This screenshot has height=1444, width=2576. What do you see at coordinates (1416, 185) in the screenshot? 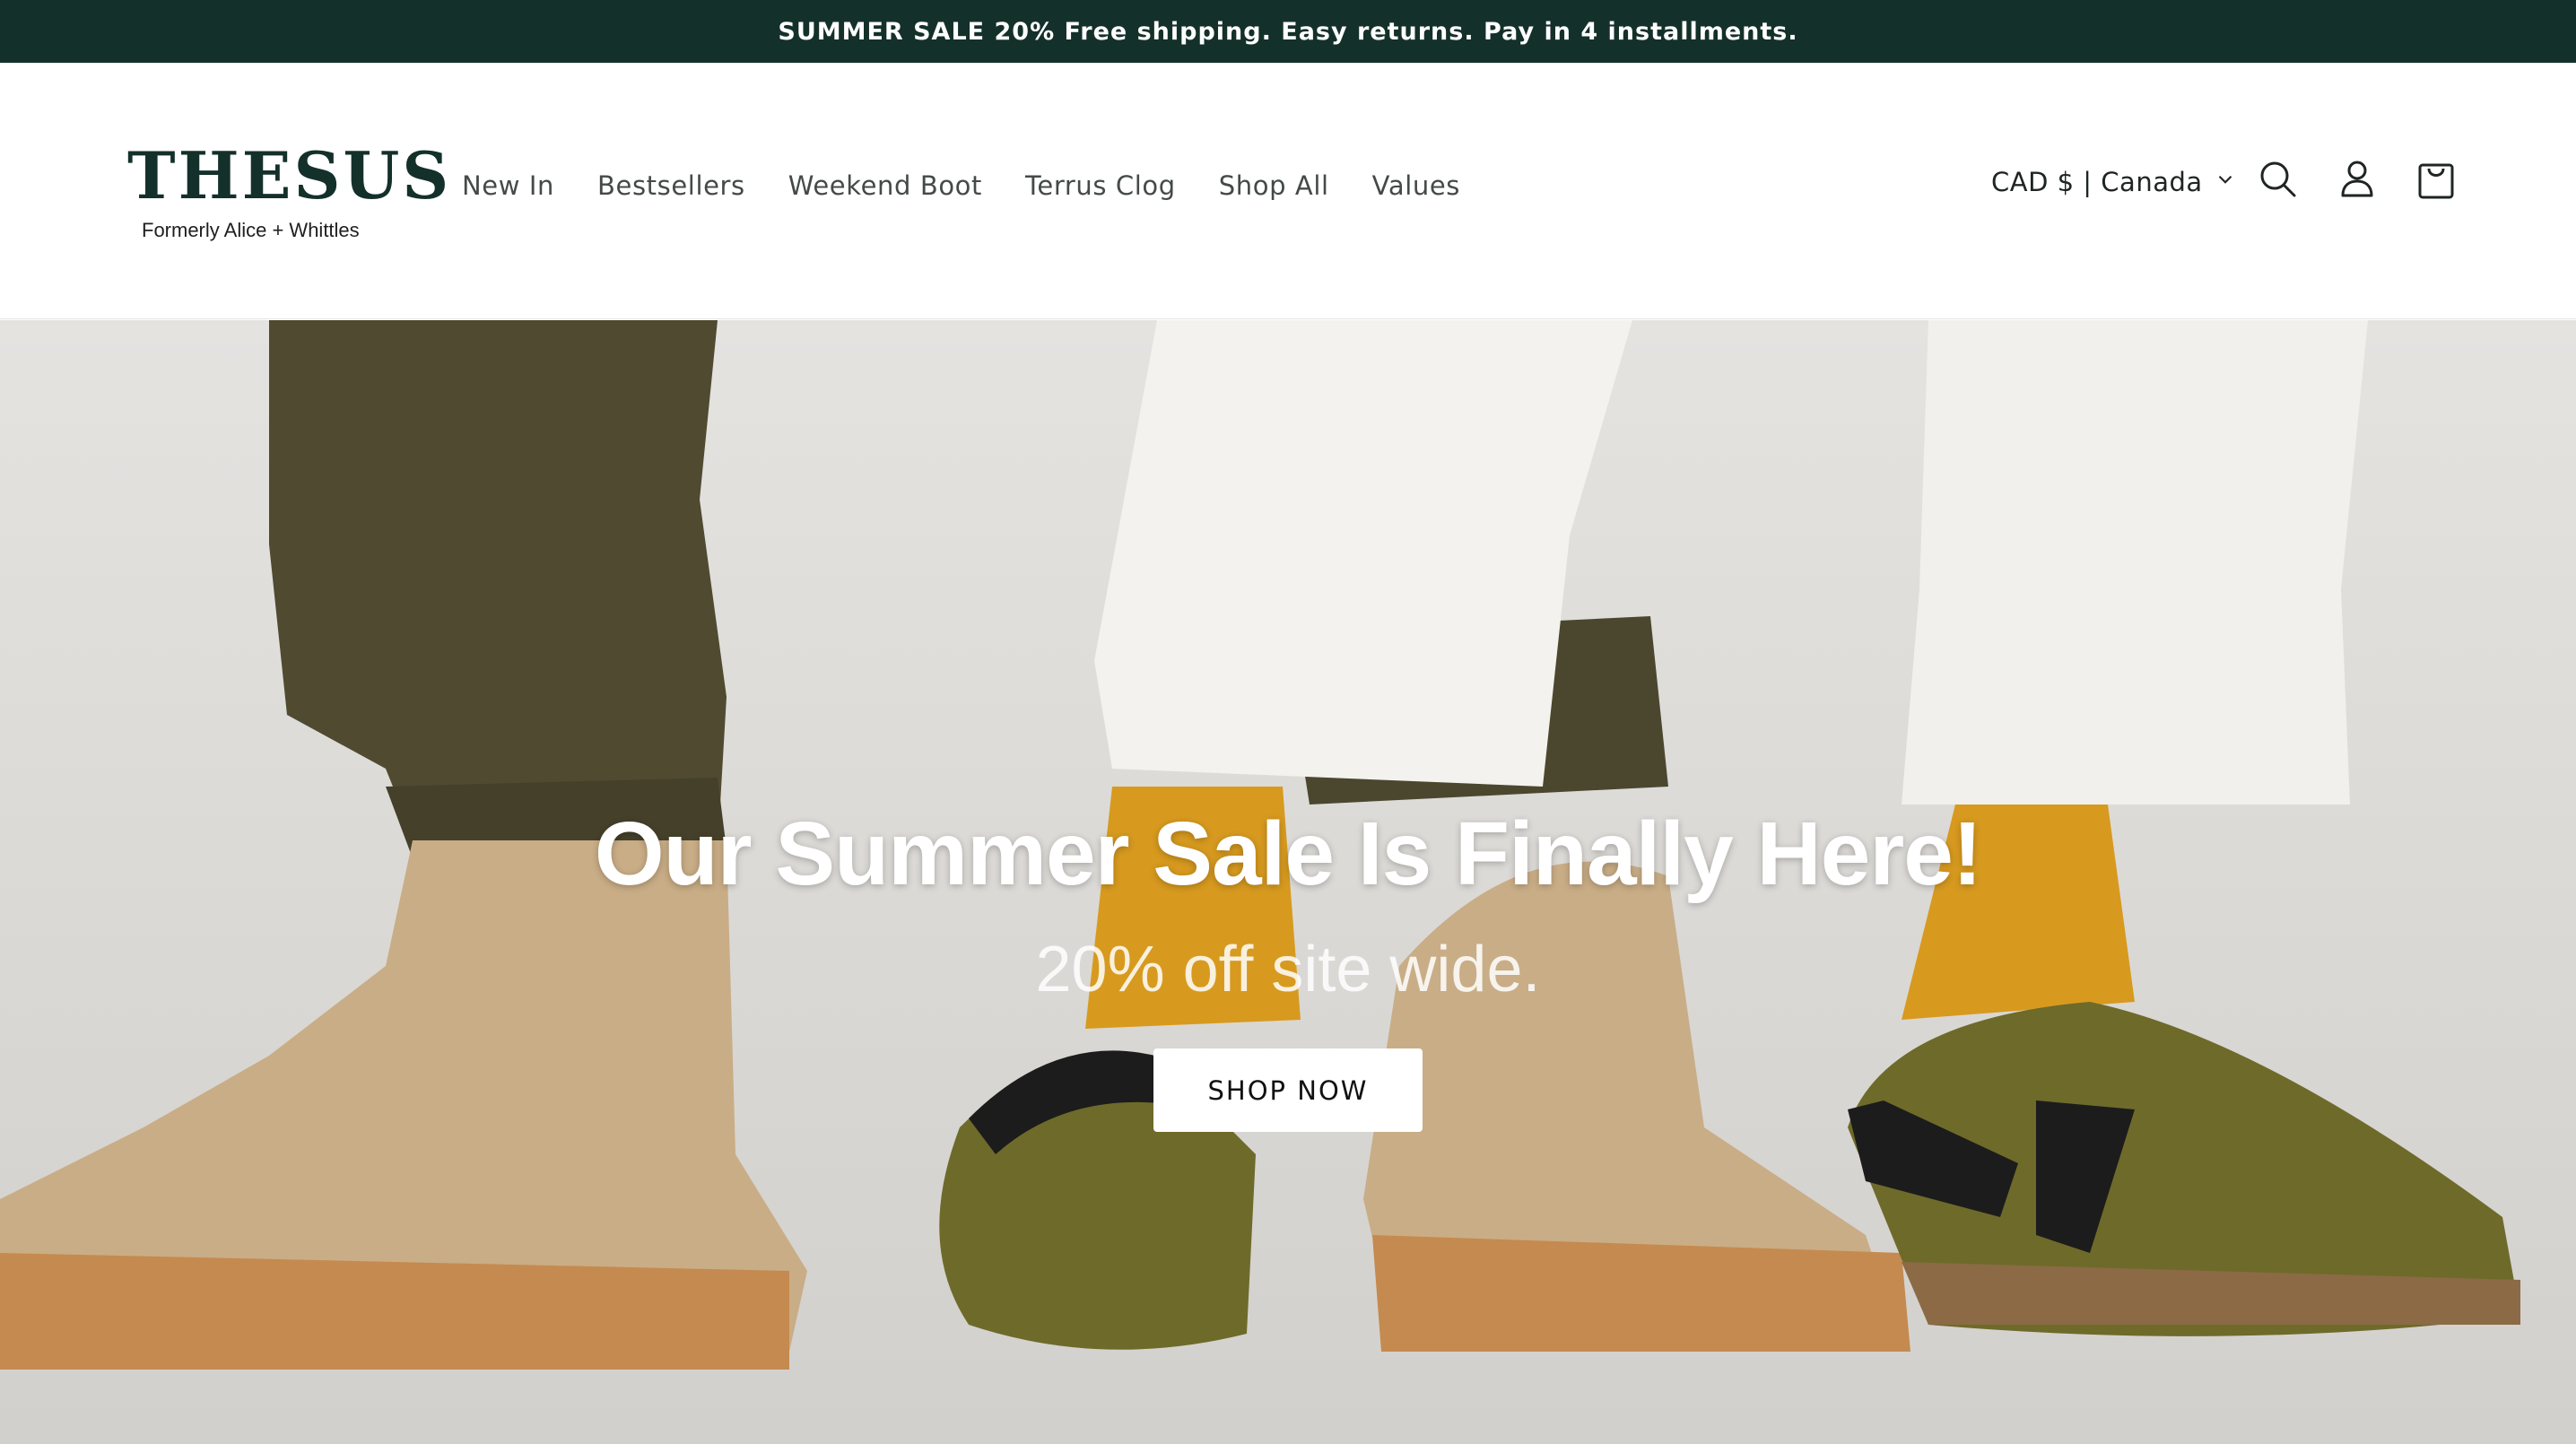
I see `nav-item-values: Values` at bounding box center [1416, 185].